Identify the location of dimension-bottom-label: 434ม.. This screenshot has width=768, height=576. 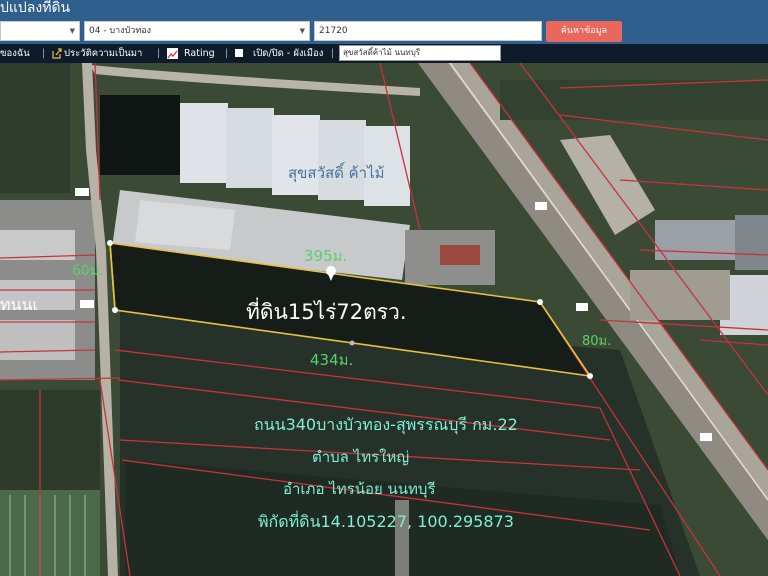
(332, 360).